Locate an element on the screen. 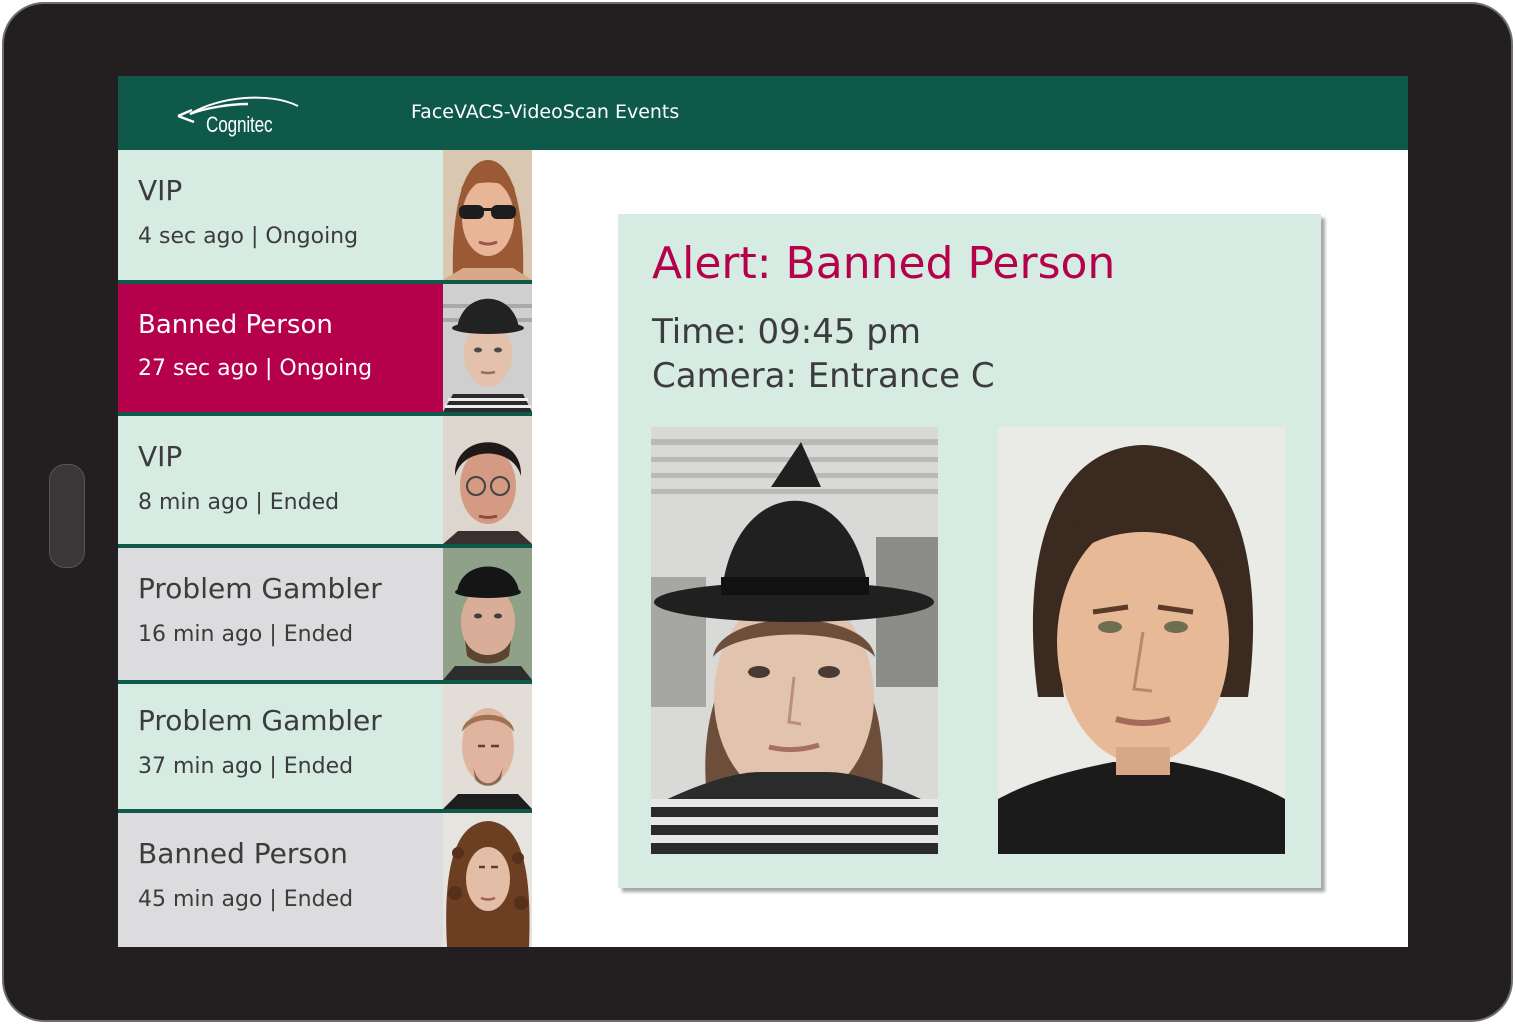 The image size is (1515, 1024). face-woman-sunglasses-icon is located at coordinates (487, 215).